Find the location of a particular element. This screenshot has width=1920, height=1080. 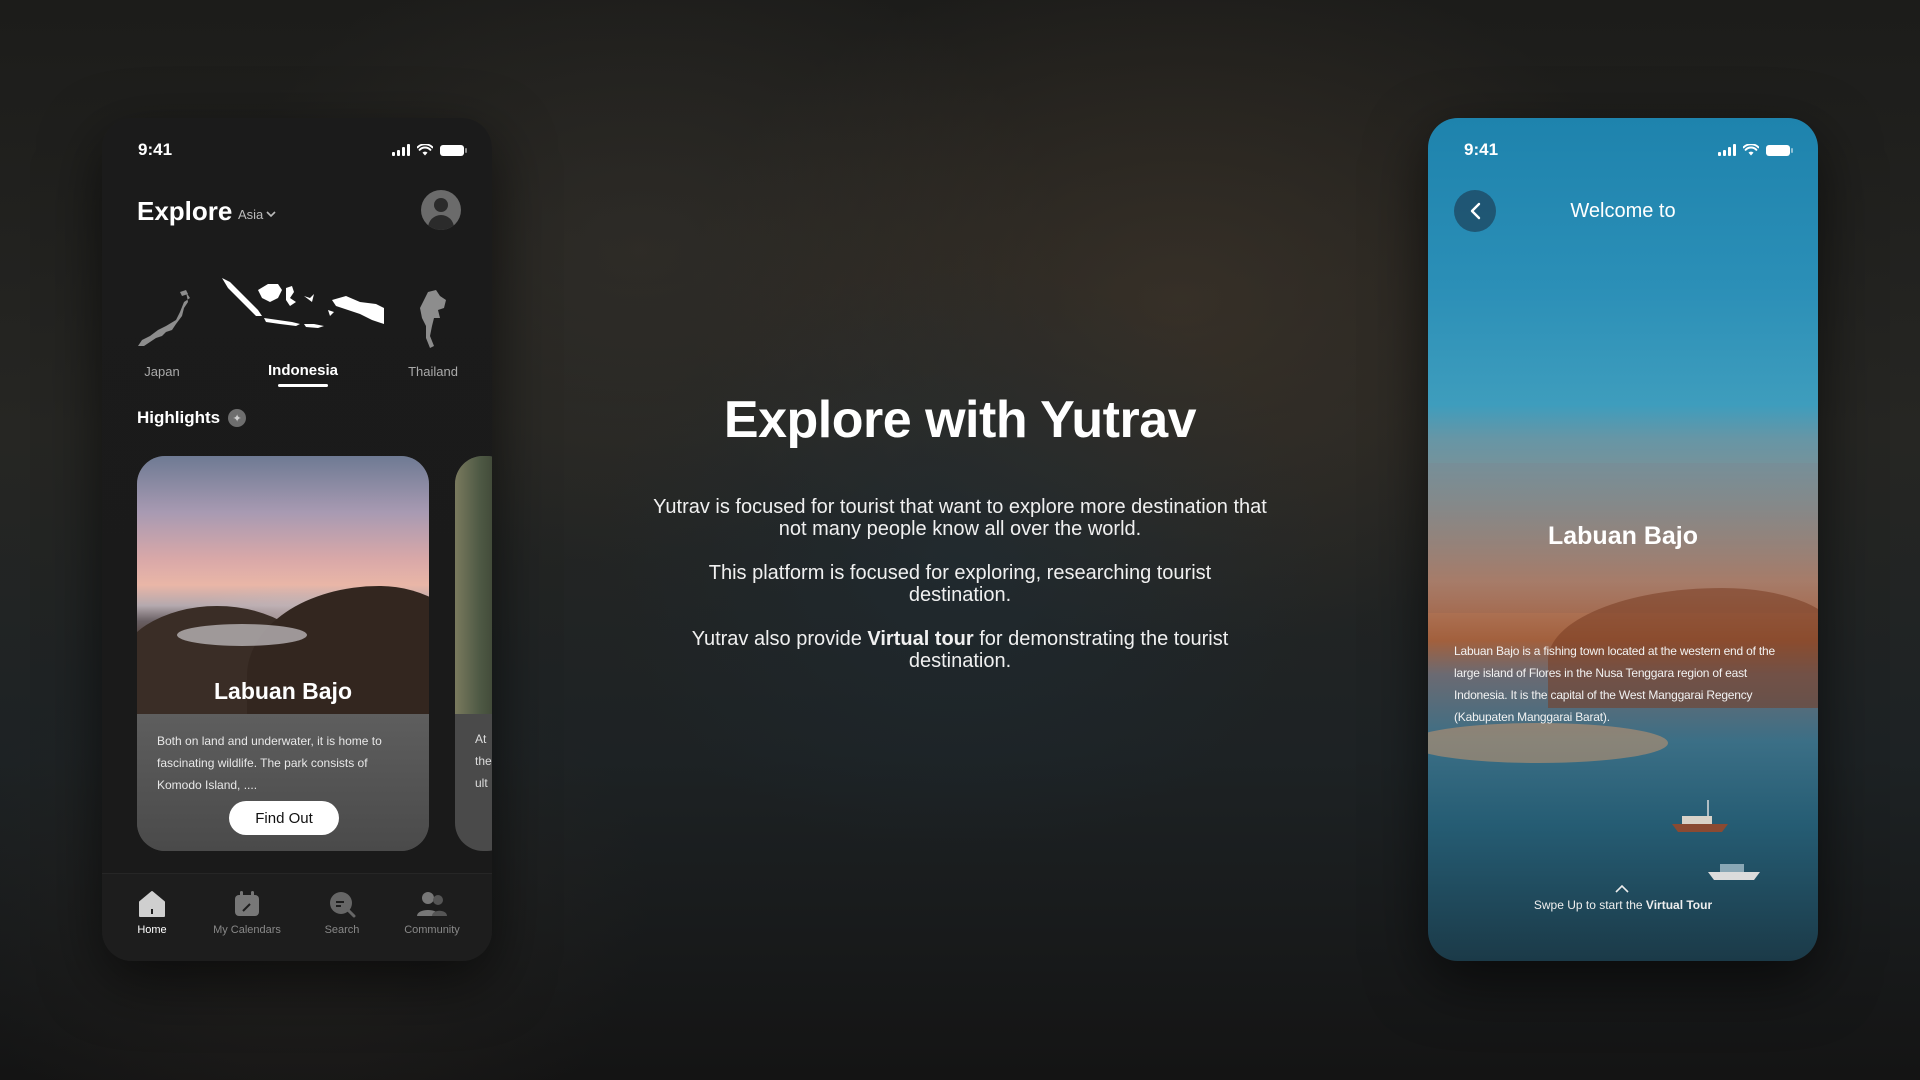

hero-paragraph-3-bold: Virtual tour is located at coordinates (920, 639).